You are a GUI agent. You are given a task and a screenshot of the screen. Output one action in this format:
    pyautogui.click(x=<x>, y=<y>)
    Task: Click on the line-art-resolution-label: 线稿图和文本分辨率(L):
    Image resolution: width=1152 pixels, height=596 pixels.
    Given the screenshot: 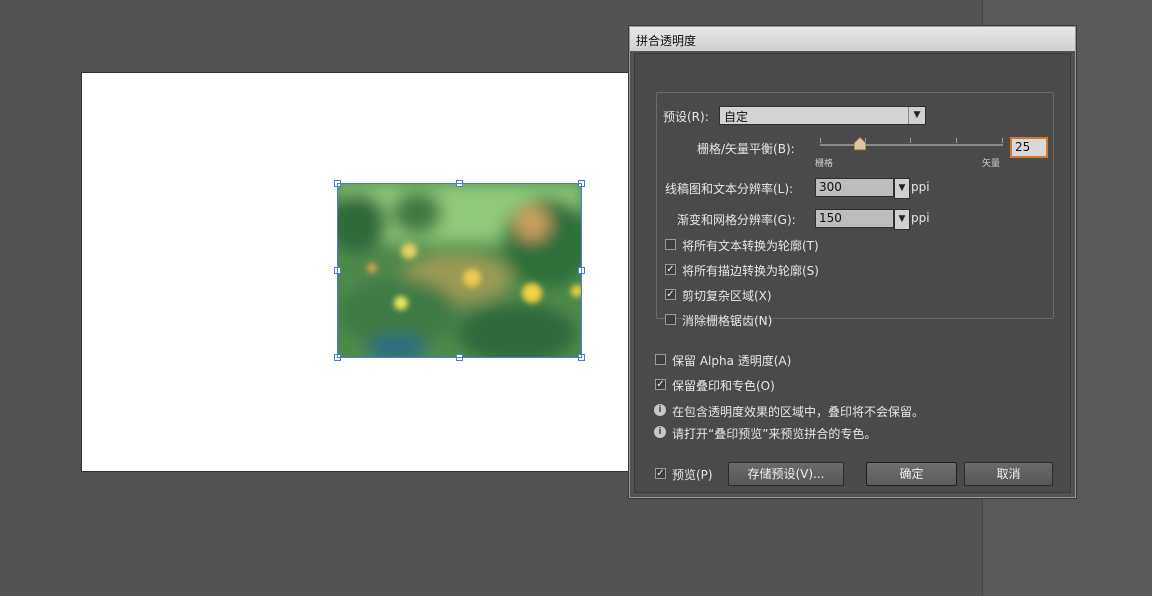 What is the action you would take?
    pyautogui.click(x=729, y=189)
    